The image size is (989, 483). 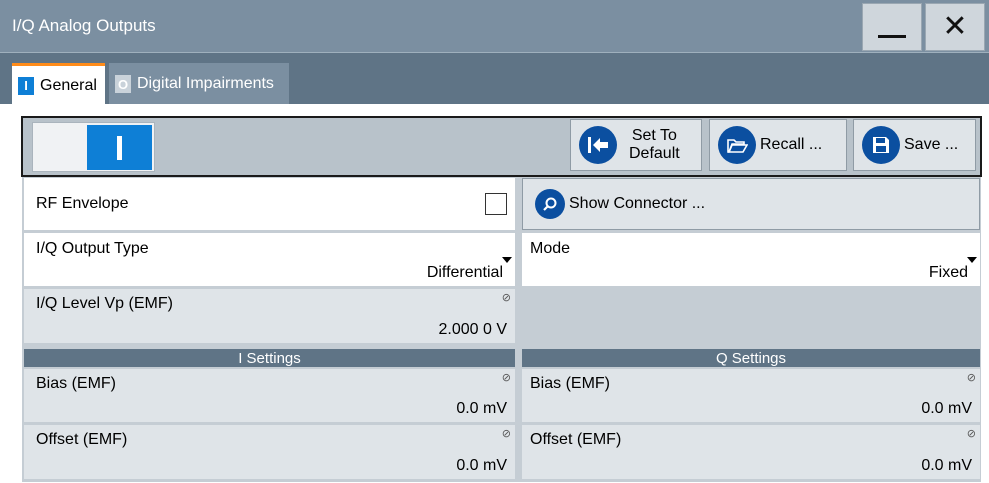 What do you see at coordinates (92, 248) in the screenshot?
I see `iq-output-type-label: I/Q Output Type` at bounding box center [92, 248].